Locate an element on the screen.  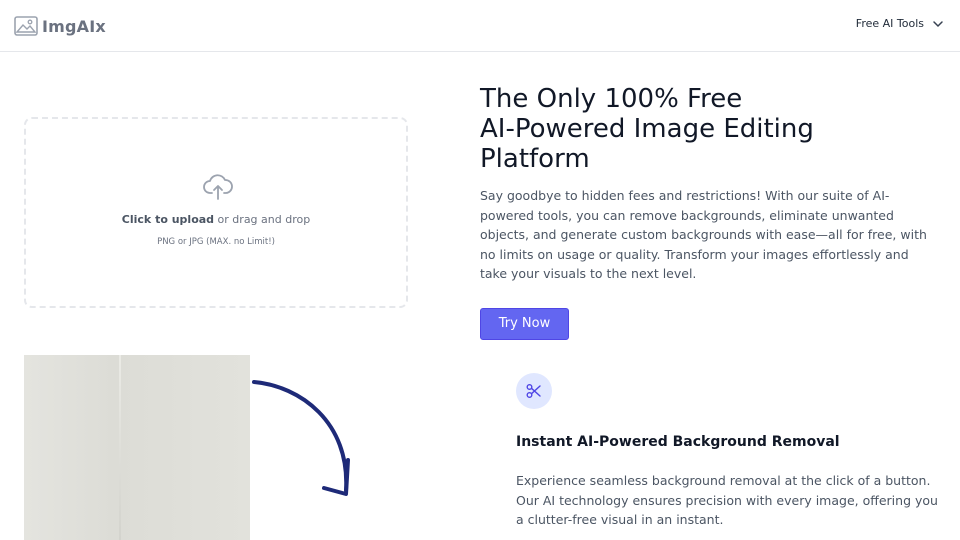
free-ai-tools-label: Free AI Tools is located at coordinates (889, 23).